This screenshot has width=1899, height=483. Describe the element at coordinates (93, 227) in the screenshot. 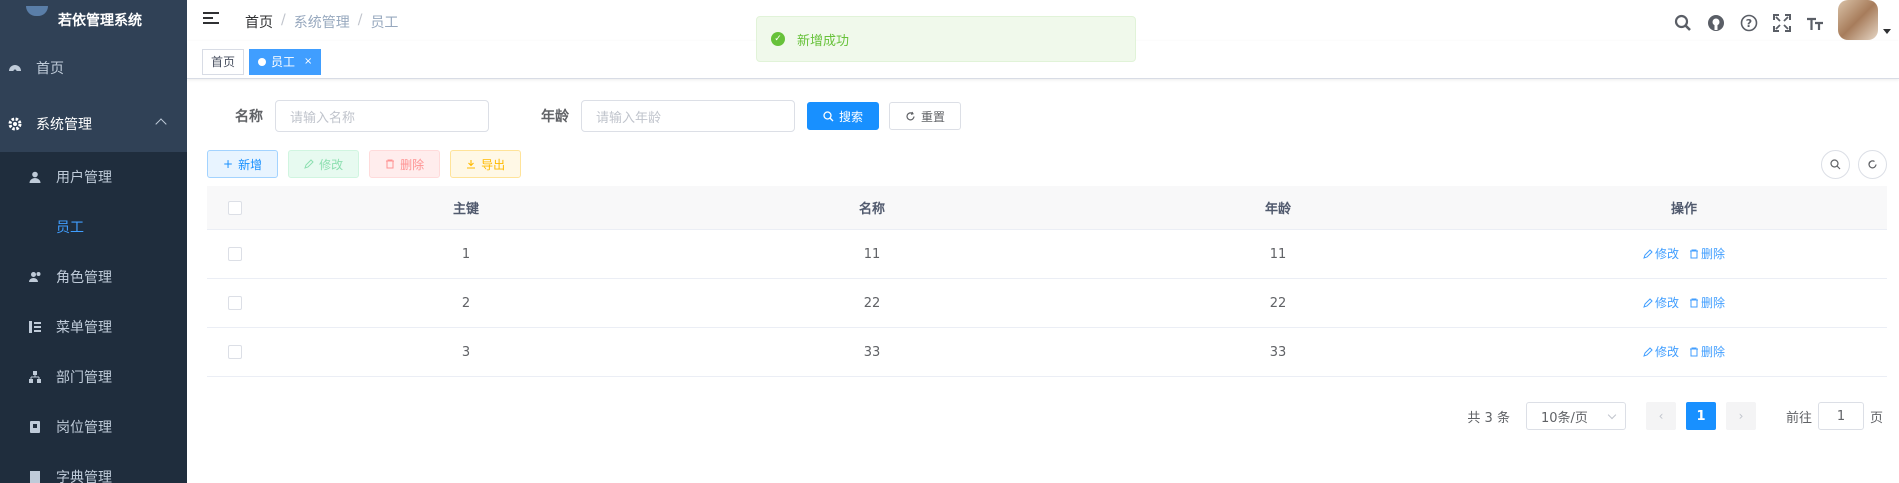

I see `sidebar-item-employee: 员工` at that location.